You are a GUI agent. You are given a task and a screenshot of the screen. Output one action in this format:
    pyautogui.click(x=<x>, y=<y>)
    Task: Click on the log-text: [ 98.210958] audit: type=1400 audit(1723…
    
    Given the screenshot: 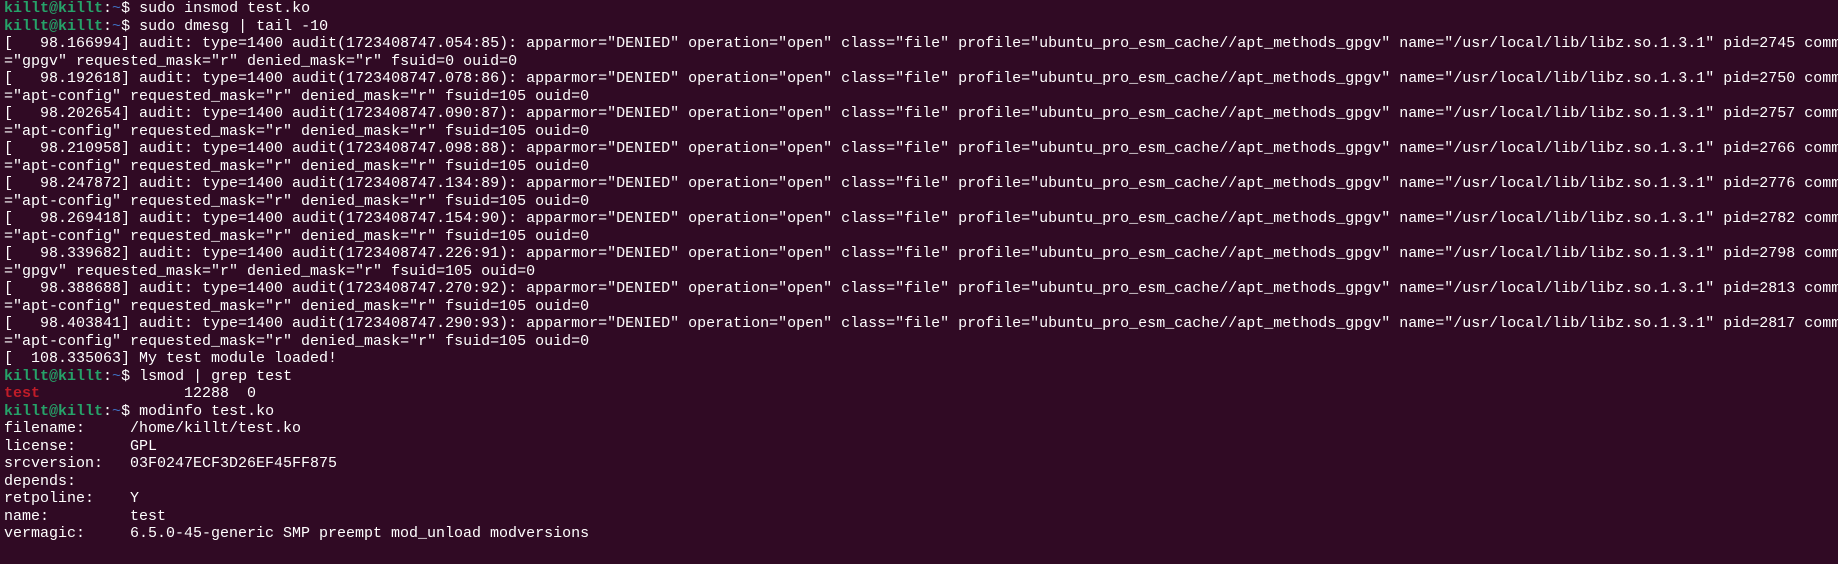 What is the action you would take?
    pyautogui.click(x=922, y=148)
    